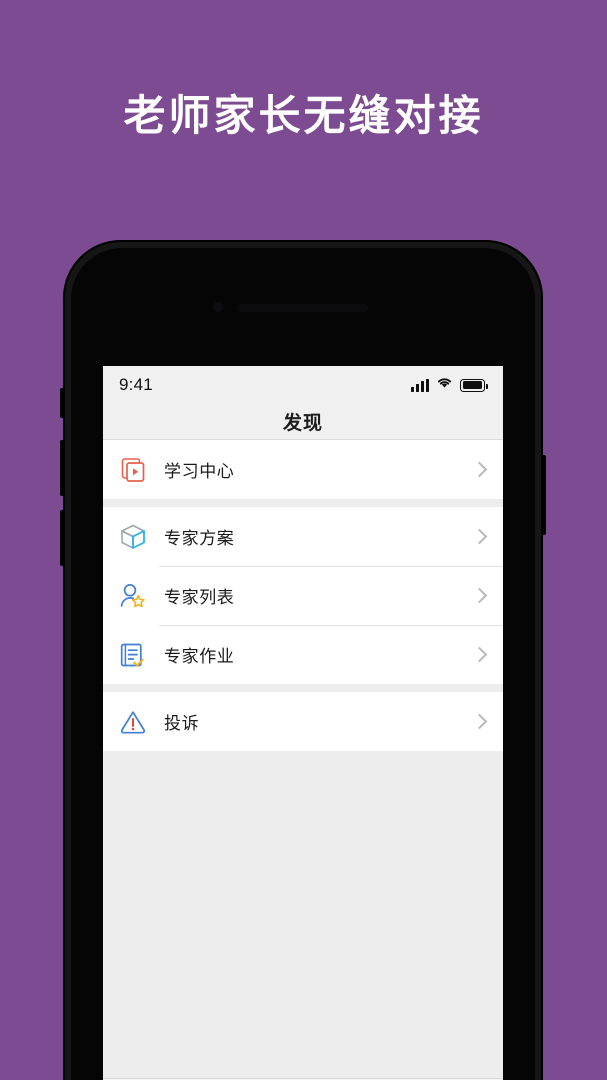  I want to click on cellular-signal-icon, so click(420, 385).